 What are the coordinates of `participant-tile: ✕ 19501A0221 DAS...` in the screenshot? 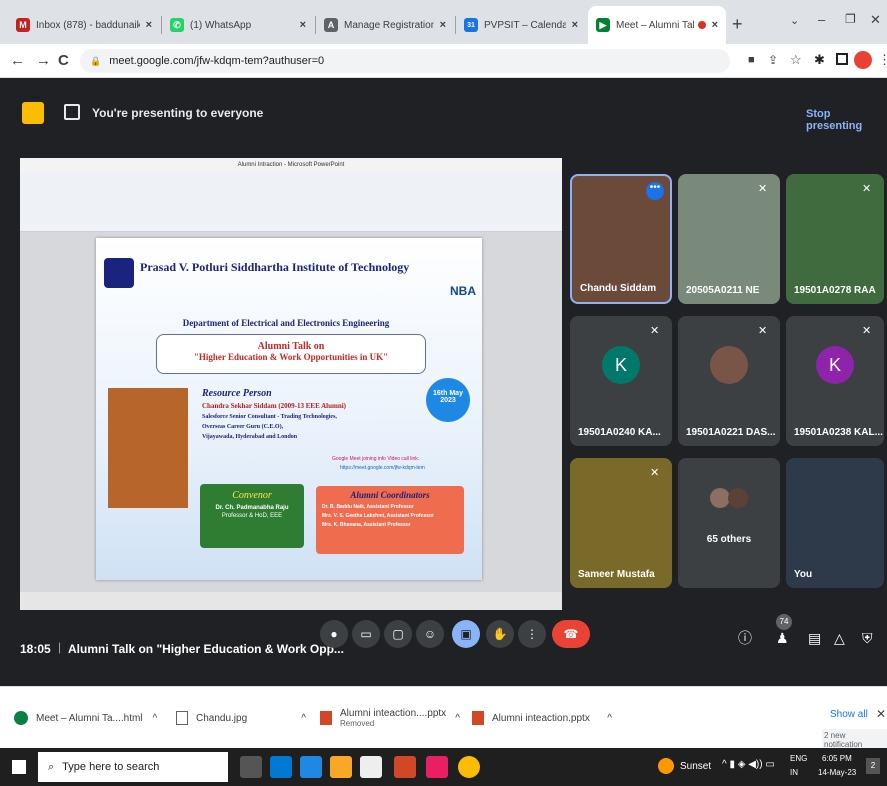 It's located at (729, 381).